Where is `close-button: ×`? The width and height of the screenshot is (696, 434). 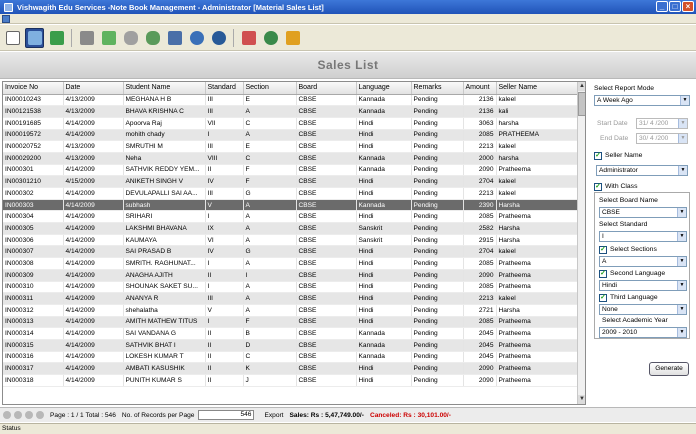
close-button: × is located at coordinates (688, 6).